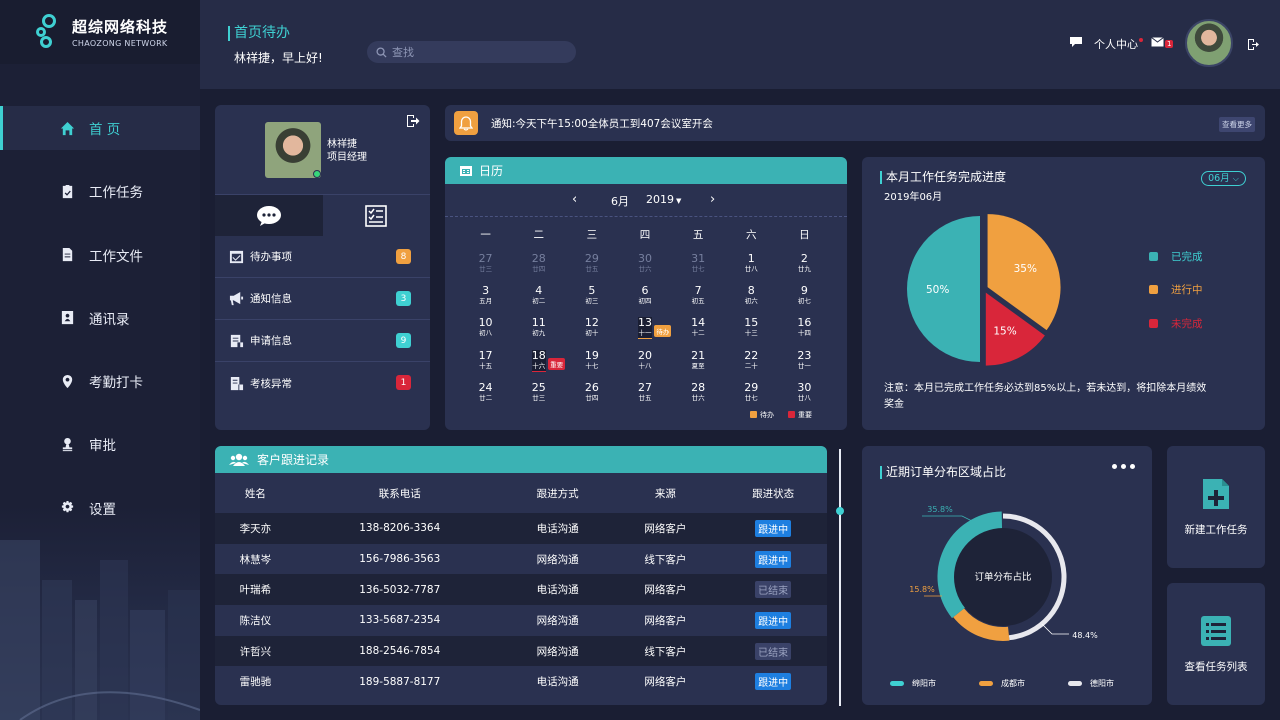 Image resolution: width=1280 pixels, height=720 pixels. What do you see at coordinates (521, 681) in the screenshot?
I see `table-row: 雷驰驰 189-5887-8177 电话沟通 网络客户 跟进中` at bounding box center [521, 681].